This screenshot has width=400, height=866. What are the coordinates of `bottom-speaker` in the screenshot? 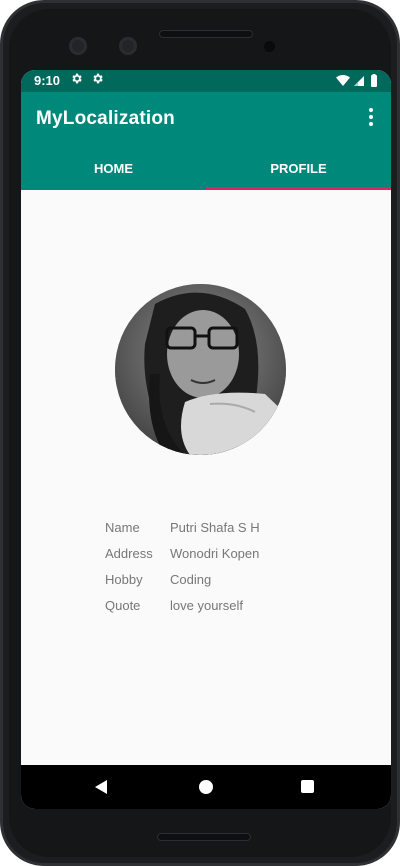 It's located at (204, 837).